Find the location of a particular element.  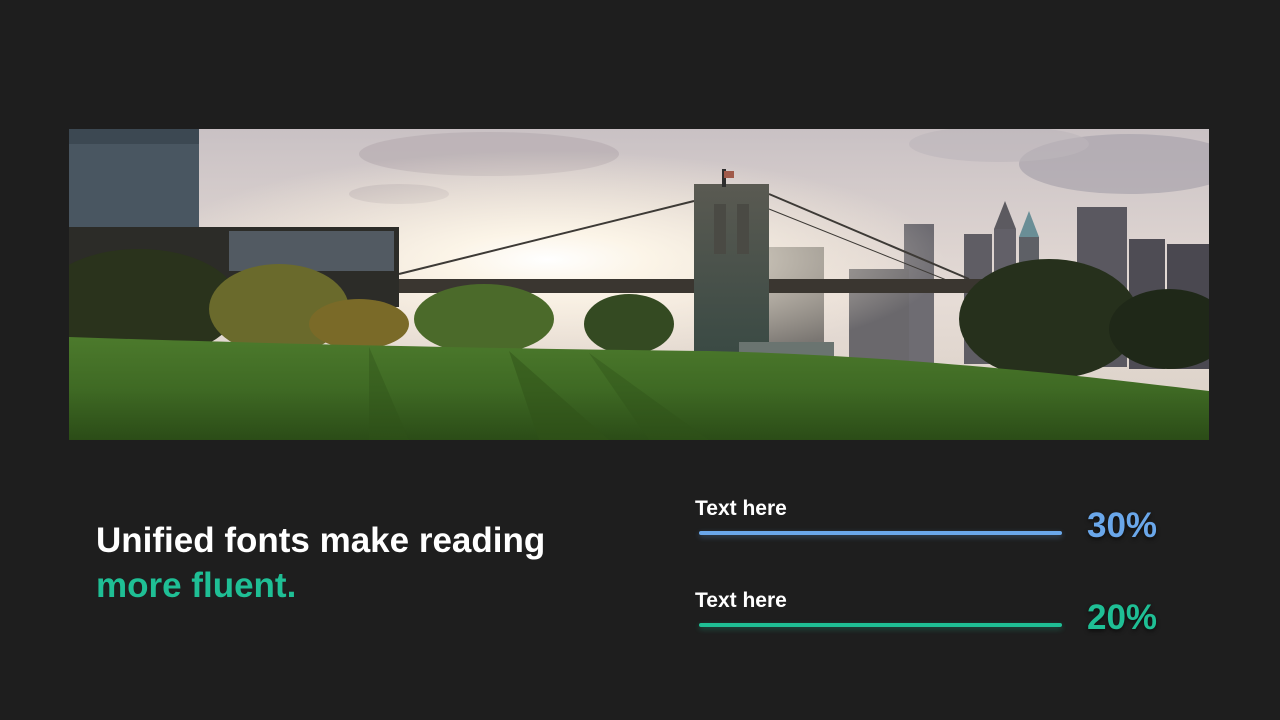

stat-value: 20% is located at coordinates (1122, 617).